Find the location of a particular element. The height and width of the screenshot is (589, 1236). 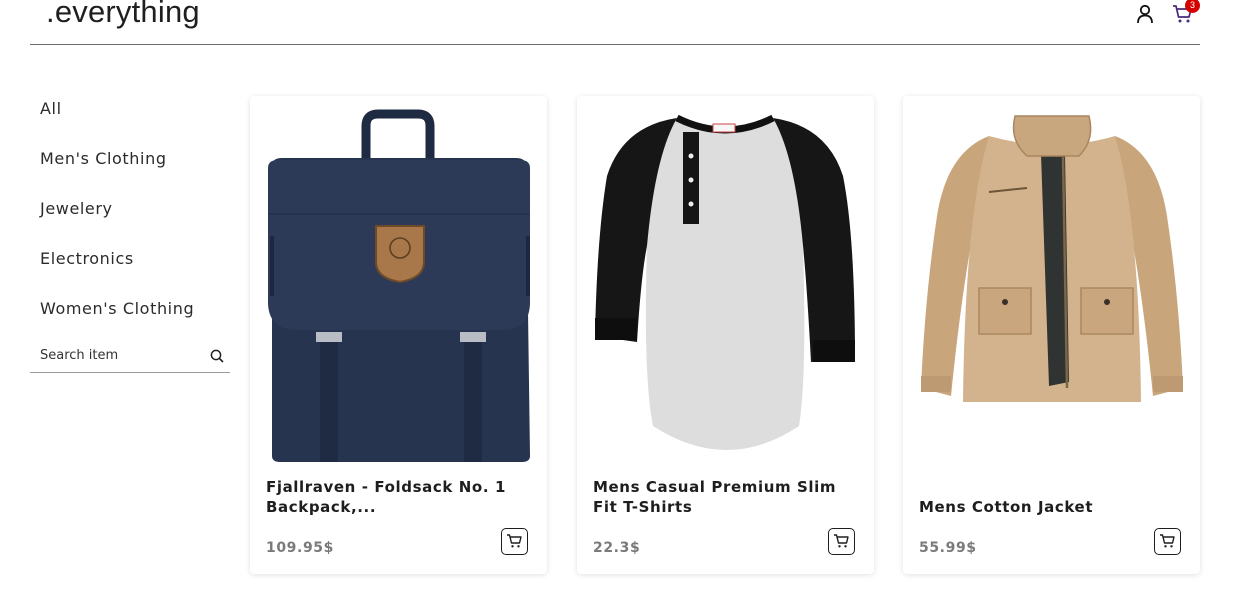

product-title: Mens Casual Premium Slim Fit T-Shirts is located at coordinates (723, 497).